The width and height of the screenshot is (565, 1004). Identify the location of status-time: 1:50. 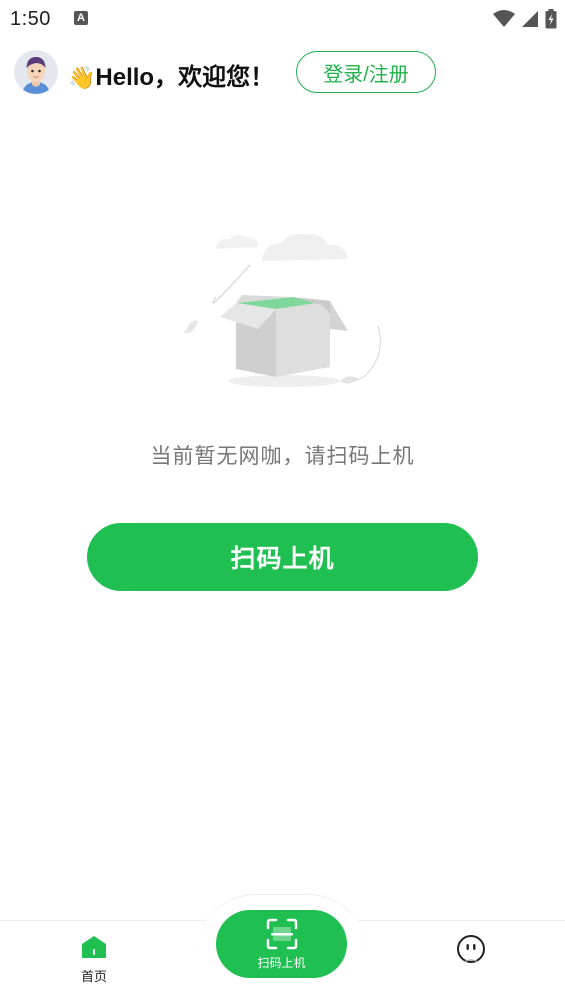
(30, 19).